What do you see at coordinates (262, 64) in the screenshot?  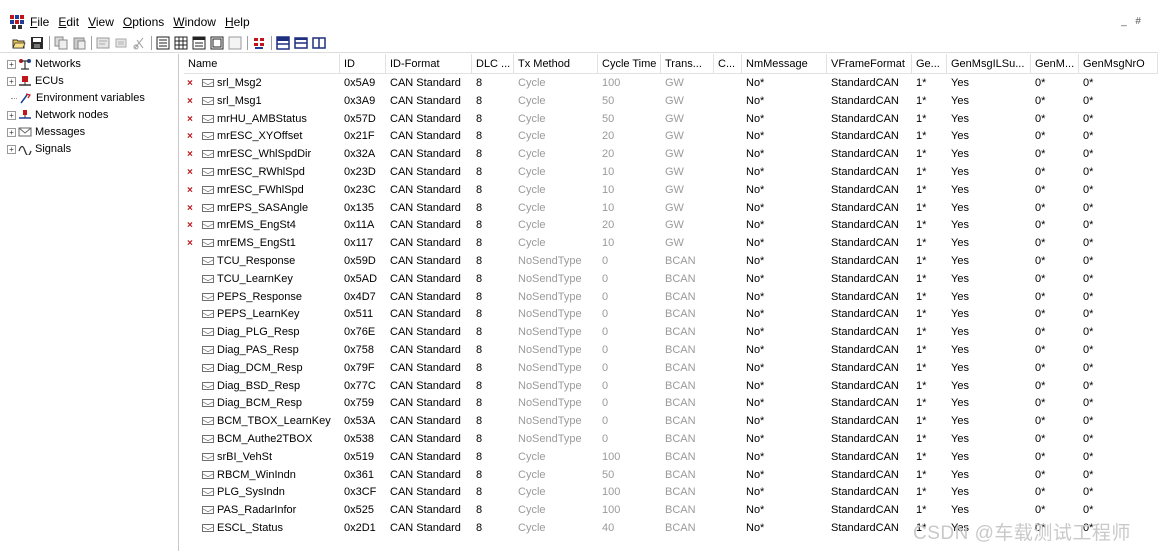 I see `column-header-0: Name` at bounding box center [262, 64].